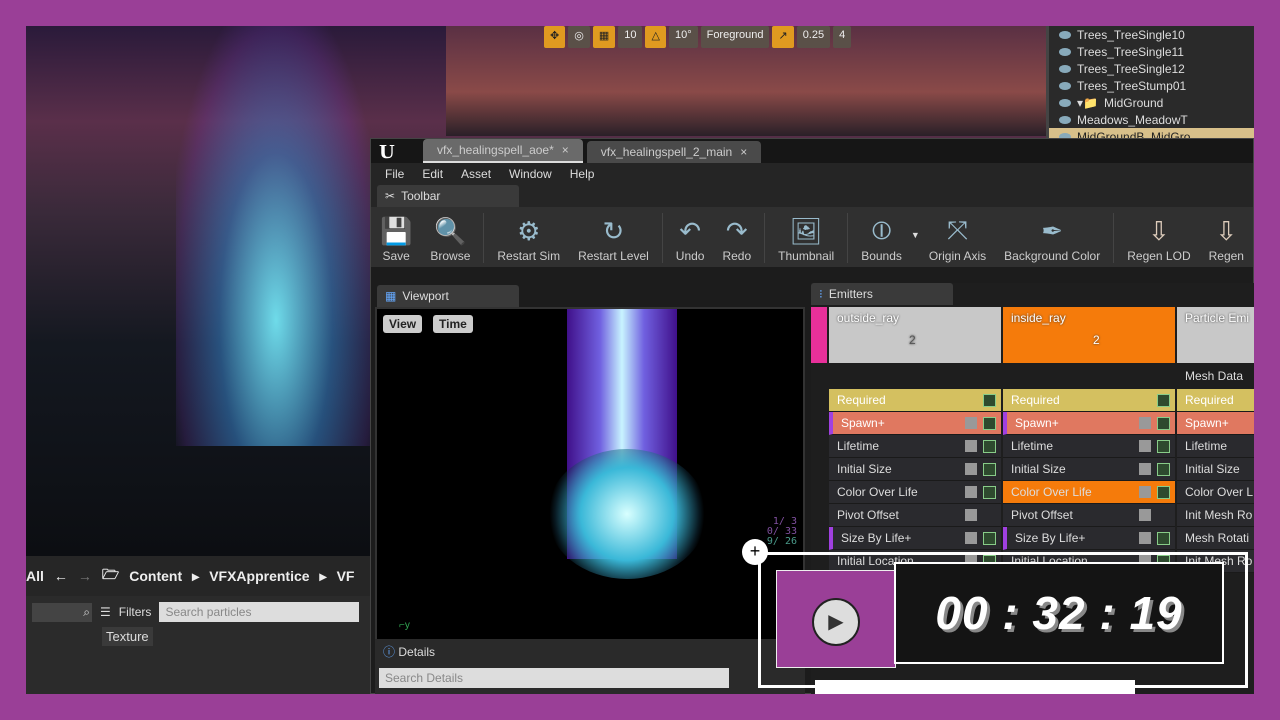 Image resolution: width=1280 pixels, height=720 pixels. I want to click on regen-button: ⇩ Regen, so click(1226, 239).